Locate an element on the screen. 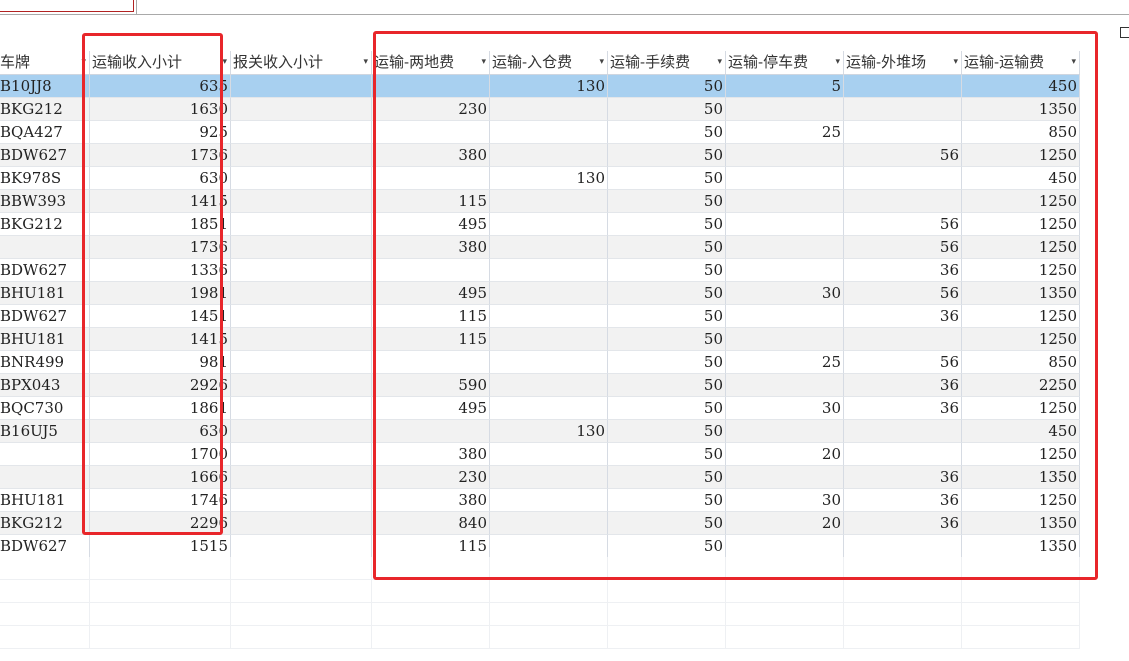  table-cell: 1700 is located at coordinates (160, 454).